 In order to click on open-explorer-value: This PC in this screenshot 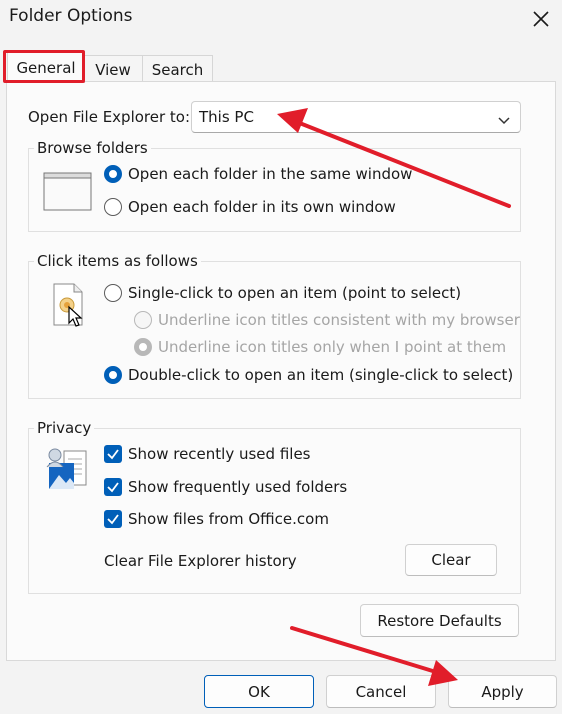, I will do `click(226, 117)`.